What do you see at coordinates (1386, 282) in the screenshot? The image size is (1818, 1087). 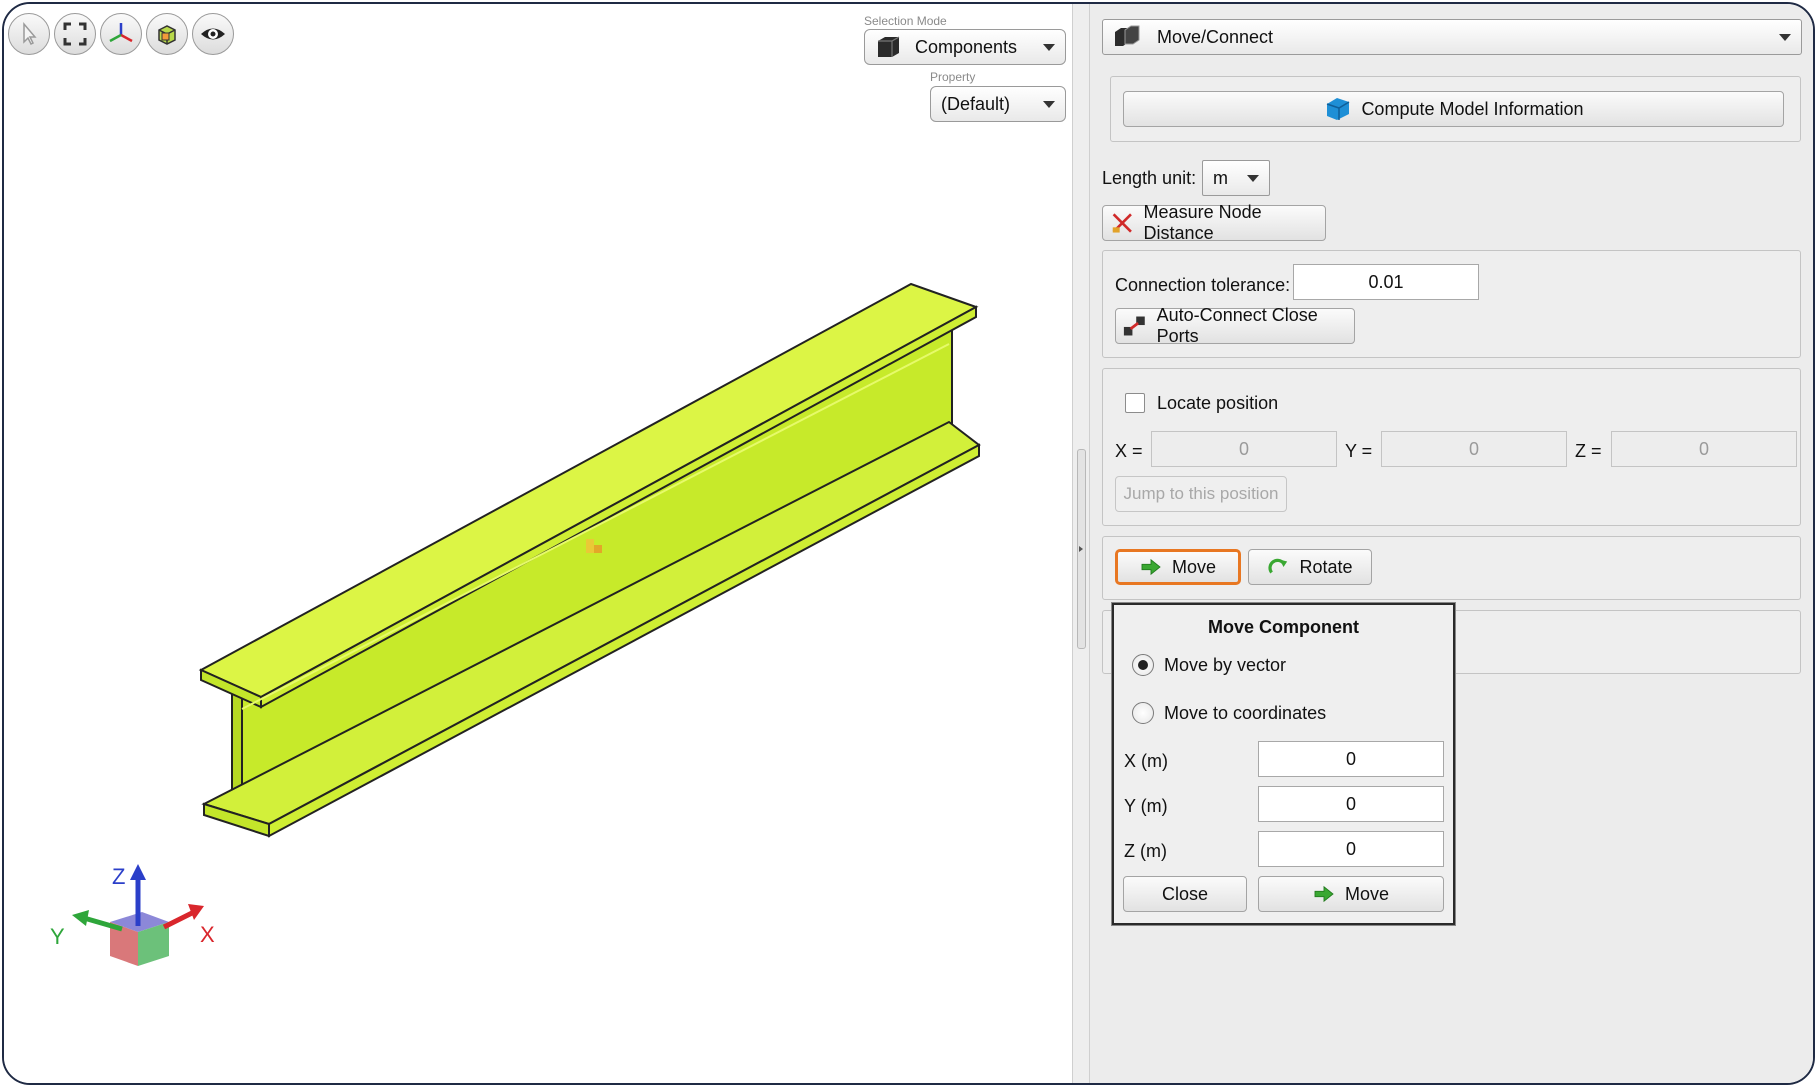 I see `connection-tolerance-input: 0.01` at bounding box center [1386, 282].